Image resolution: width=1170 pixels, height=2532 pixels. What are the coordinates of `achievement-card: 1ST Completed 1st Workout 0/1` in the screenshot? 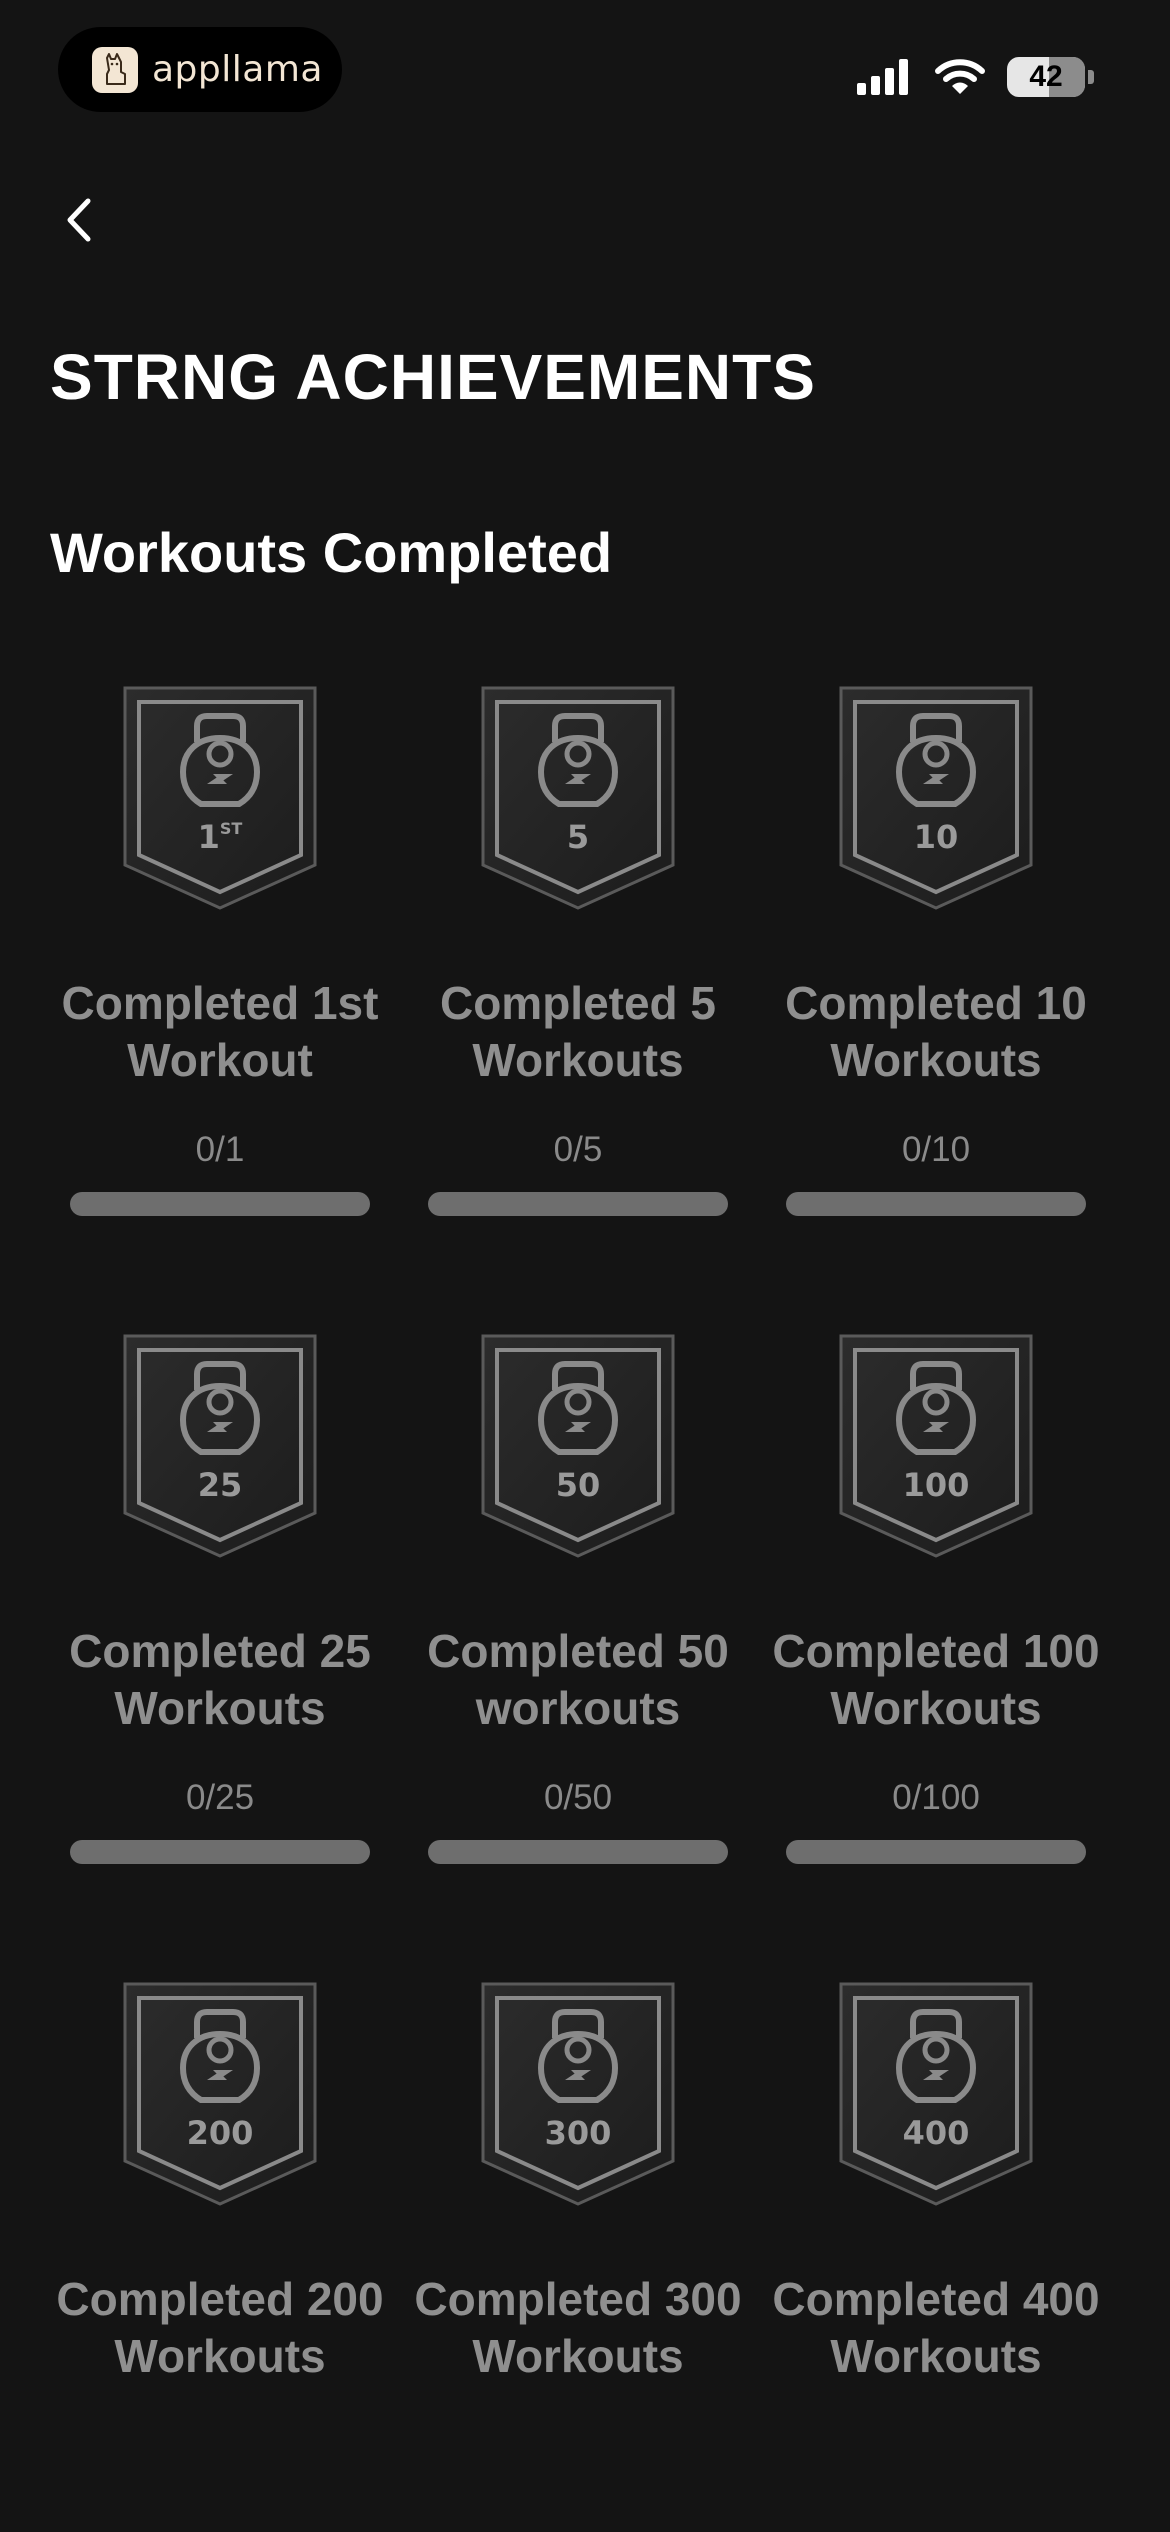 It's located at (220, 1000).